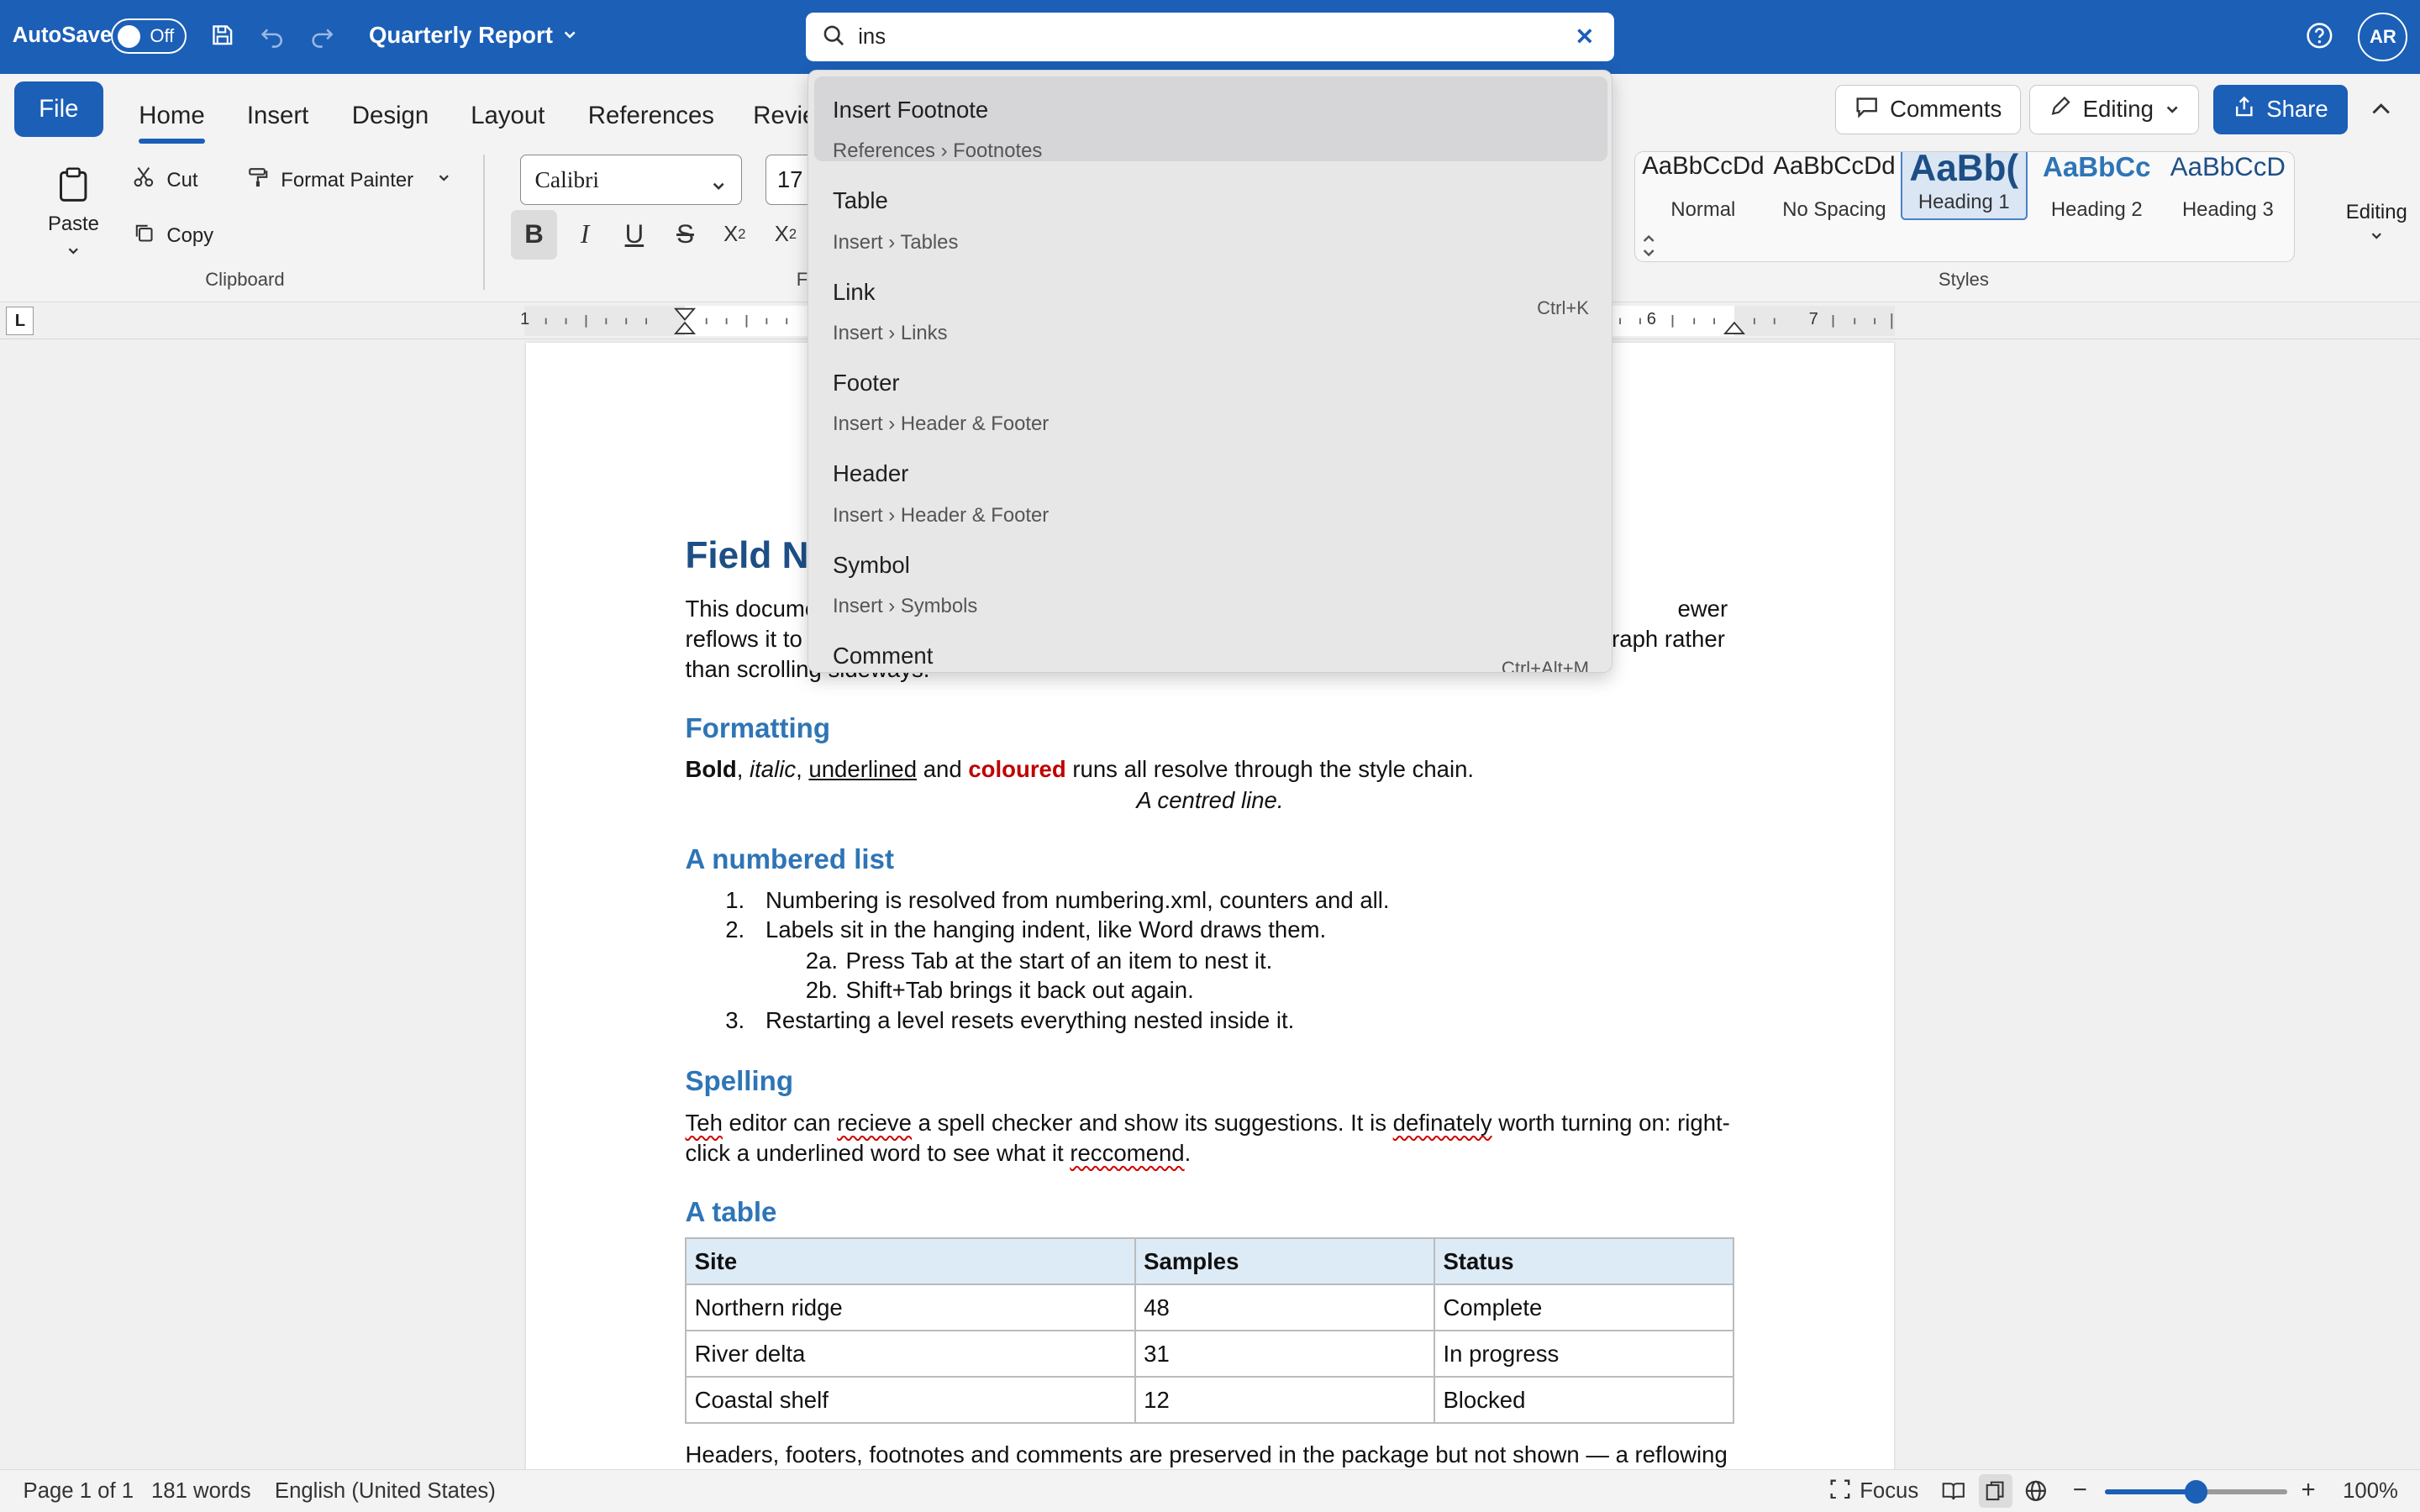  Describe the element at coordinates (1610, 1122) in the screenshot. I see `text-fragment: worth turning on: right-` at that location.